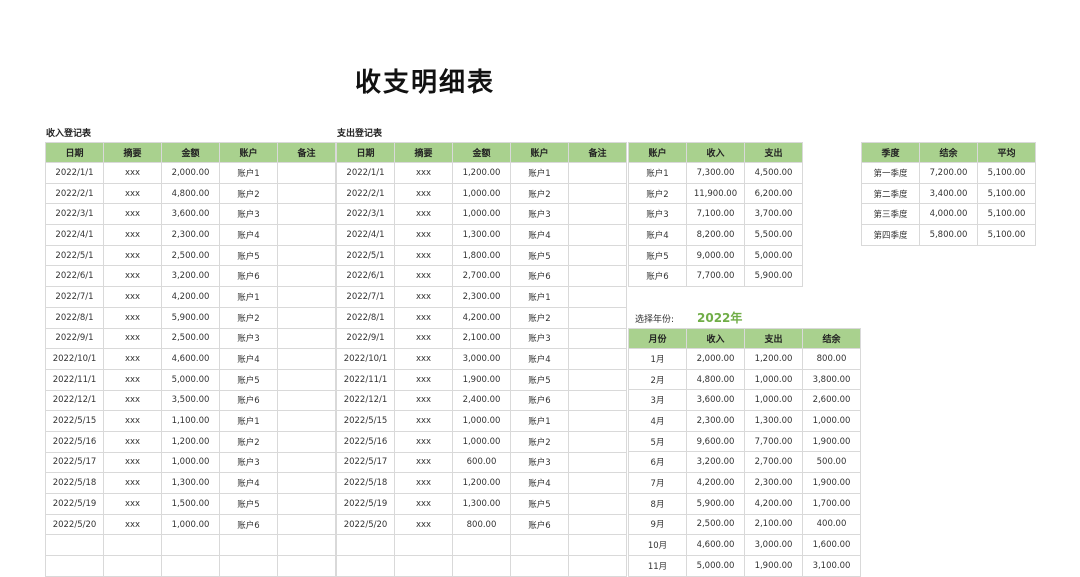  I want to click on table-cell: 2022/3/1, so click(74, 214).